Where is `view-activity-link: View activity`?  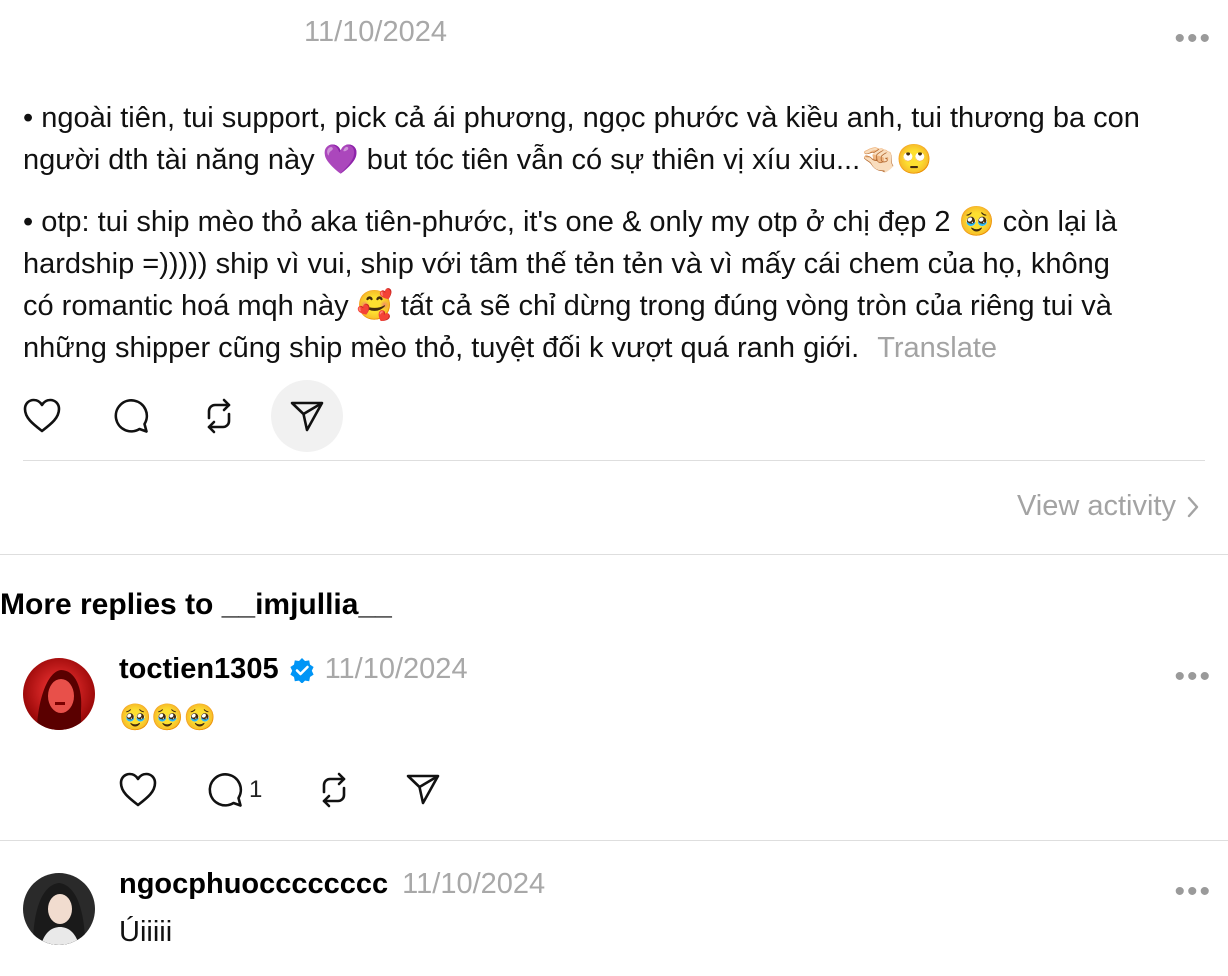
view-activity-link: View activity is located at coordinates (1108, 506).